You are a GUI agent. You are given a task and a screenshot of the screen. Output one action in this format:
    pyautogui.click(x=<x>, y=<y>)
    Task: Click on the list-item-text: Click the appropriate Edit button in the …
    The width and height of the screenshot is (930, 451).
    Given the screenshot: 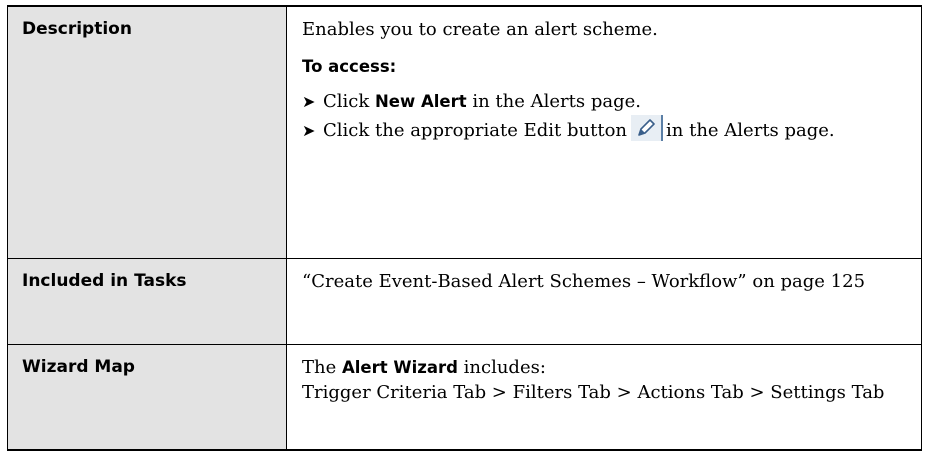 What is the action you would take?
    pyautogui.click(x=618, y=129)
    